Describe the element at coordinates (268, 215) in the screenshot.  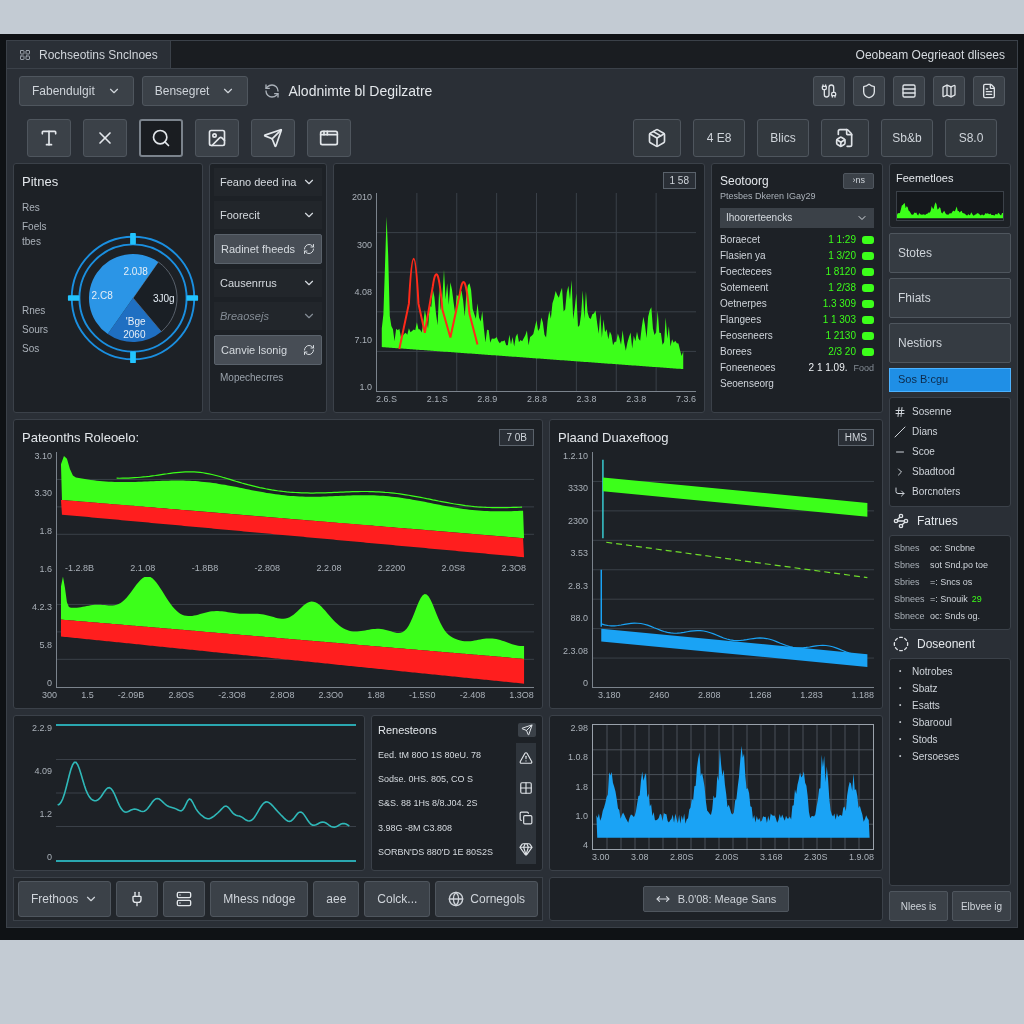
I see `filter-dropdown: Foorecit` at that location.